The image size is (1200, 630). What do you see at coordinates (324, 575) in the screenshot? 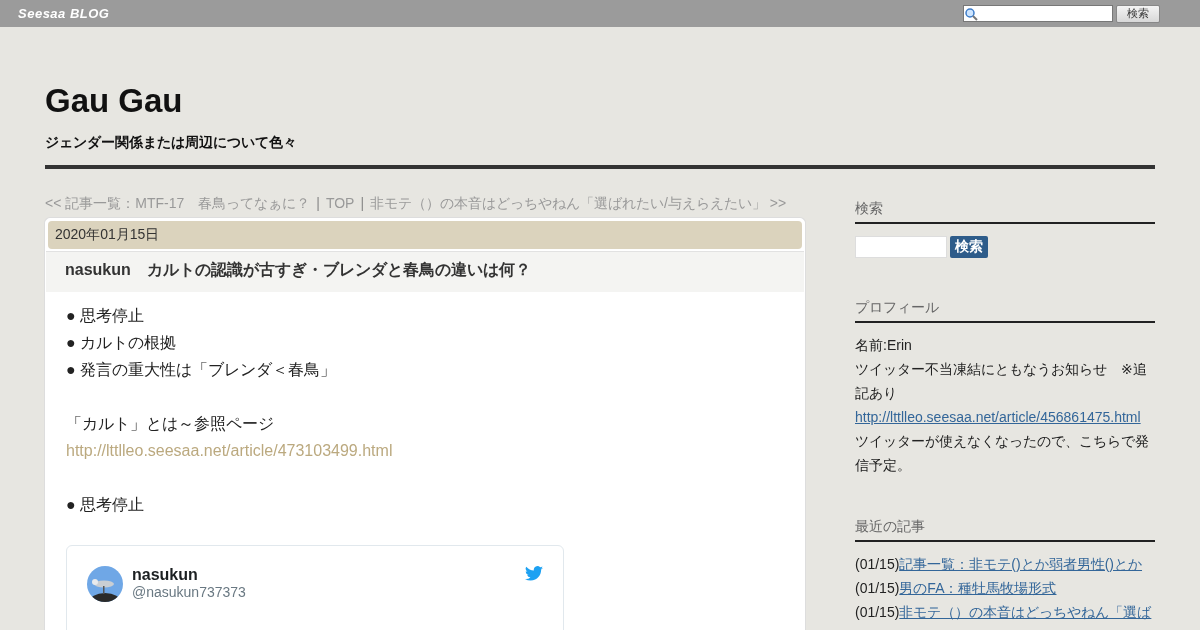
I see `tweet-author: nasukun` at bounding box center [324, 575].